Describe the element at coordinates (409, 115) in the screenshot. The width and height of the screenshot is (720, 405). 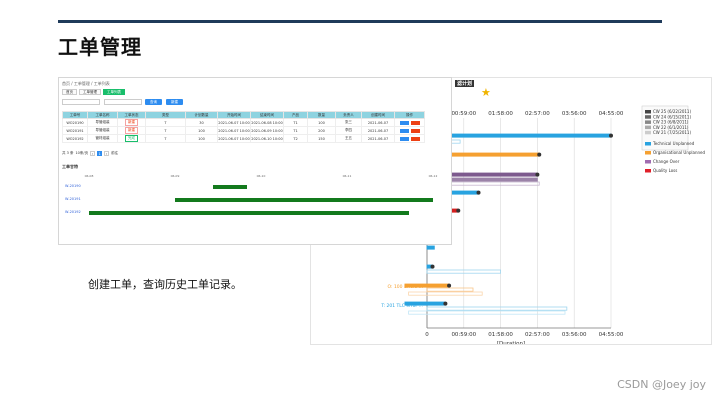
I see `column-header: 操作` at that location.